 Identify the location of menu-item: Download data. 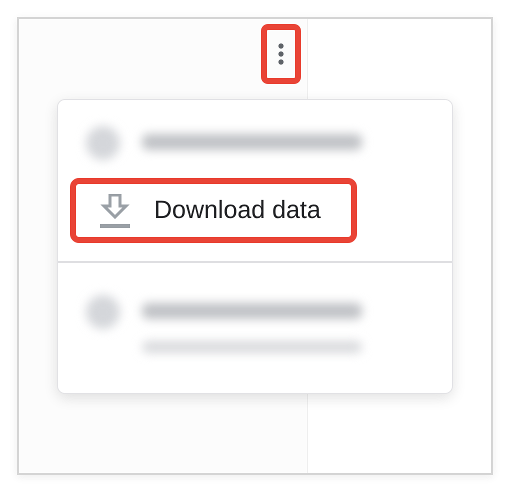
(213, 210).